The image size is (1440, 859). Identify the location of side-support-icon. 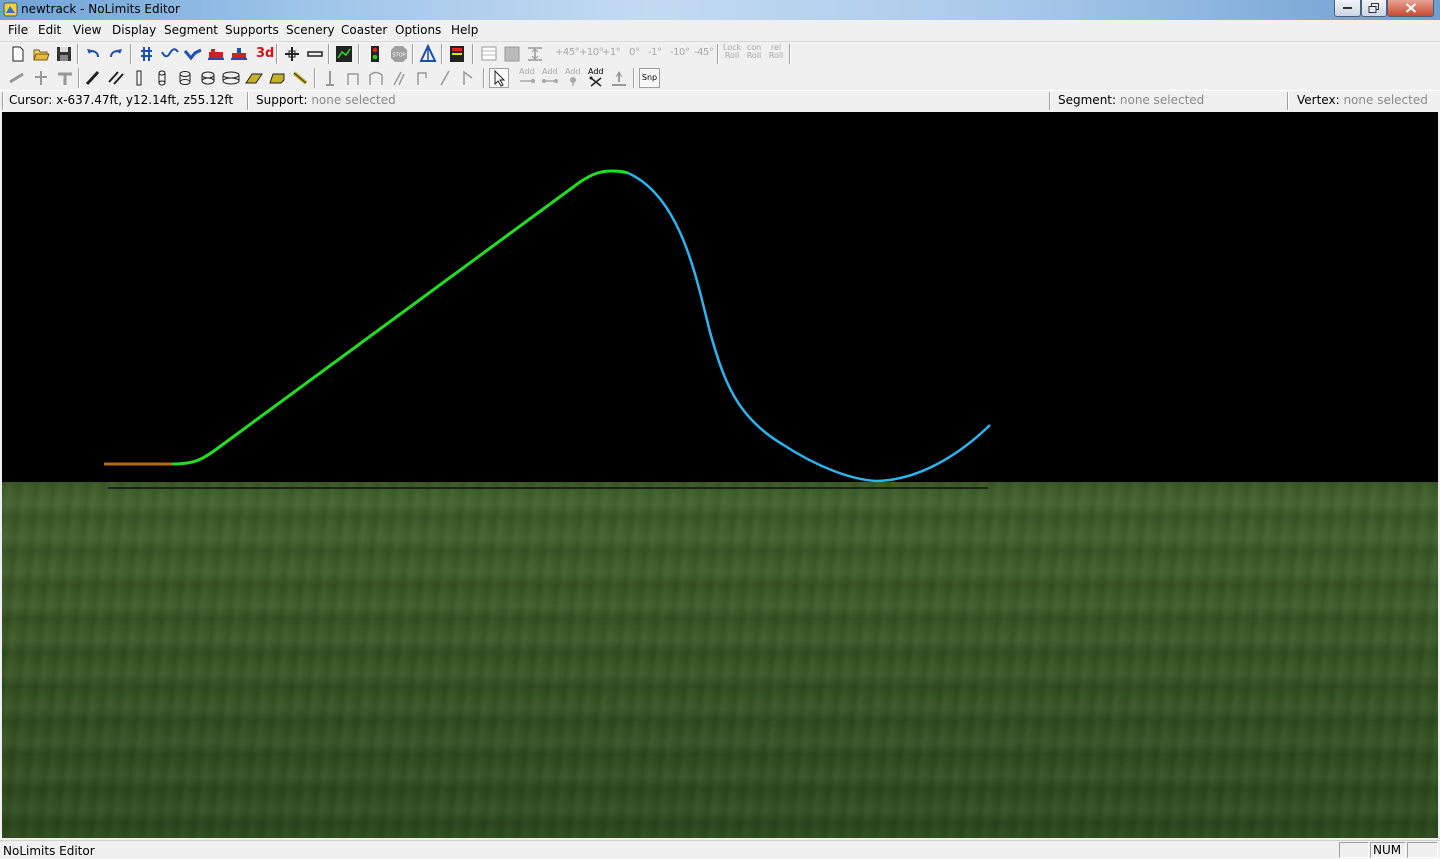
(468, 77).